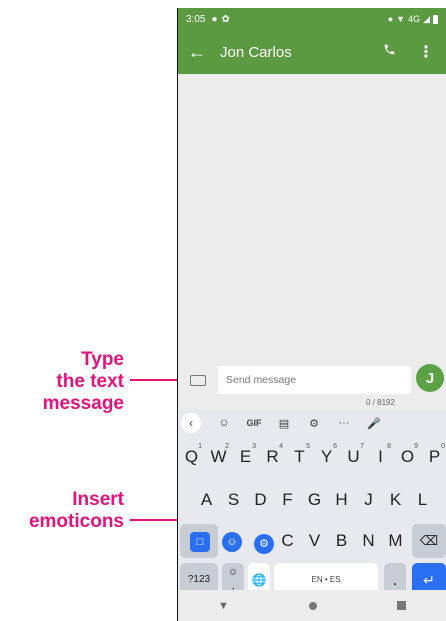 Image resolution: width=446 pixels, height=621 pixels. Describe the element at coordinates (389, 446) in the screenshot. I see `key-hint: 8` at that location.